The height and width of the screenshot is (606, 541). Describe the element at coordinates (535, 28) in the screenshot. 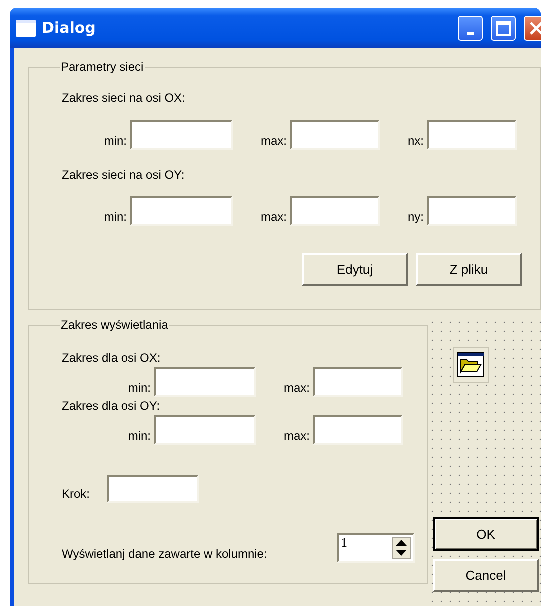

I see `close-icon` at that location.